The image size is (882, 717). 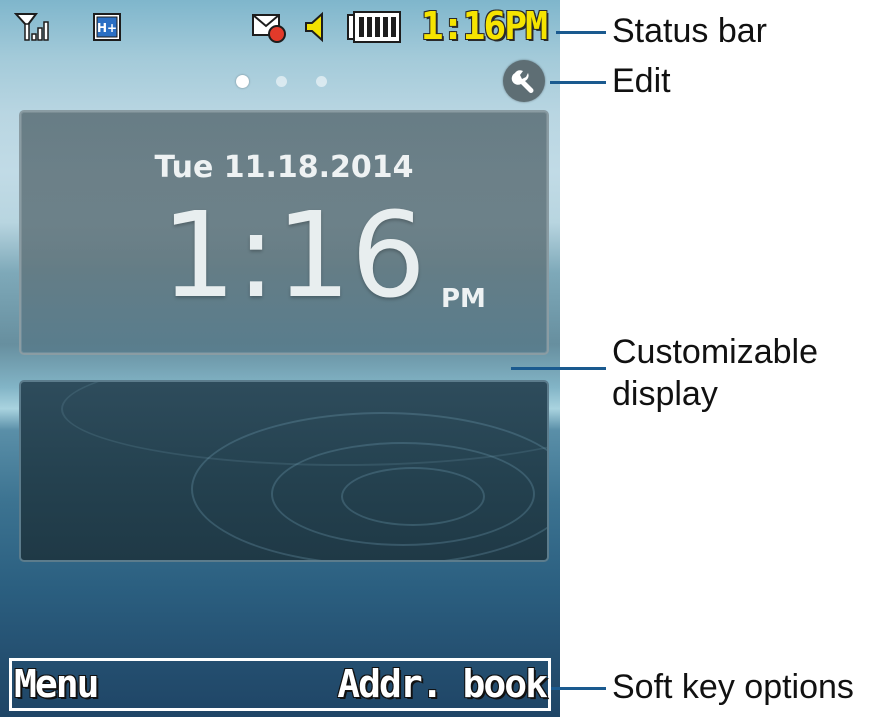 What do you see at coordinates (641, 81) in the screenshot?
I see `edit-callout-label: Edit` at bounding box center [641, 81].